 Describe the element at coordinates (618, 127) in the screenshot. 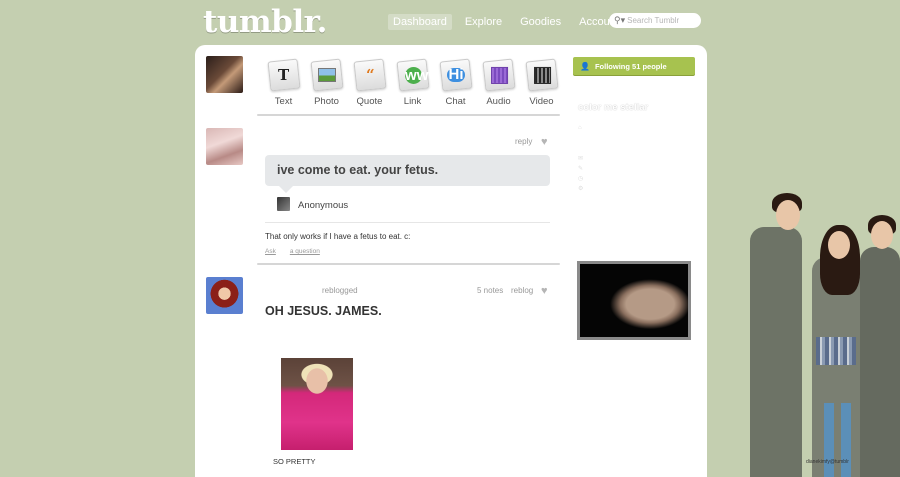

I see `sidebar-item-label: dianekimfy.tumblr.com` at that location.